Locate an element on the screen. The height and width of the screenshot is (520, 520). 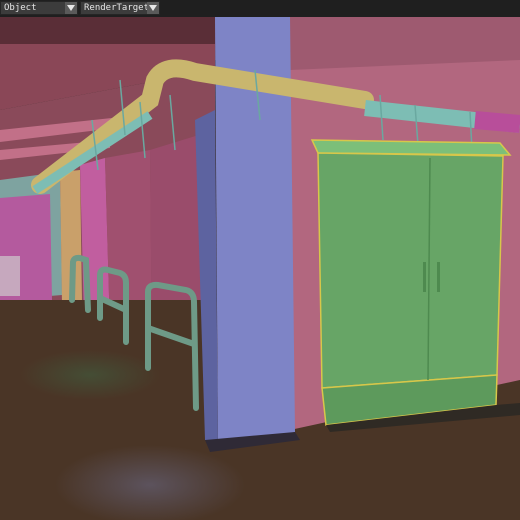
object-dropdown: Object is located at coordinates (39, 8).